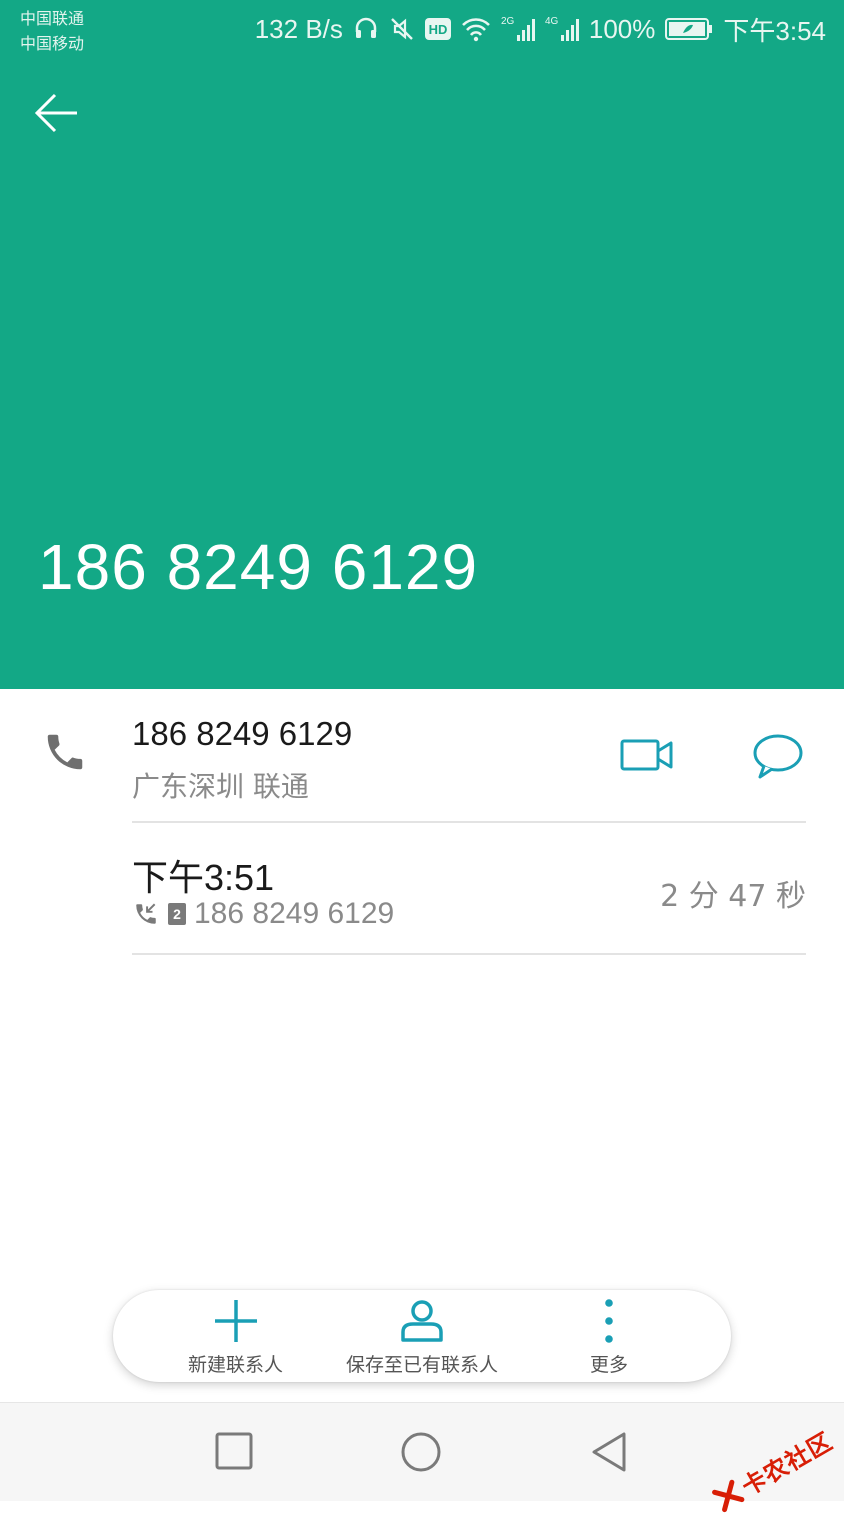  I want to click on divider, so click(469, 954).